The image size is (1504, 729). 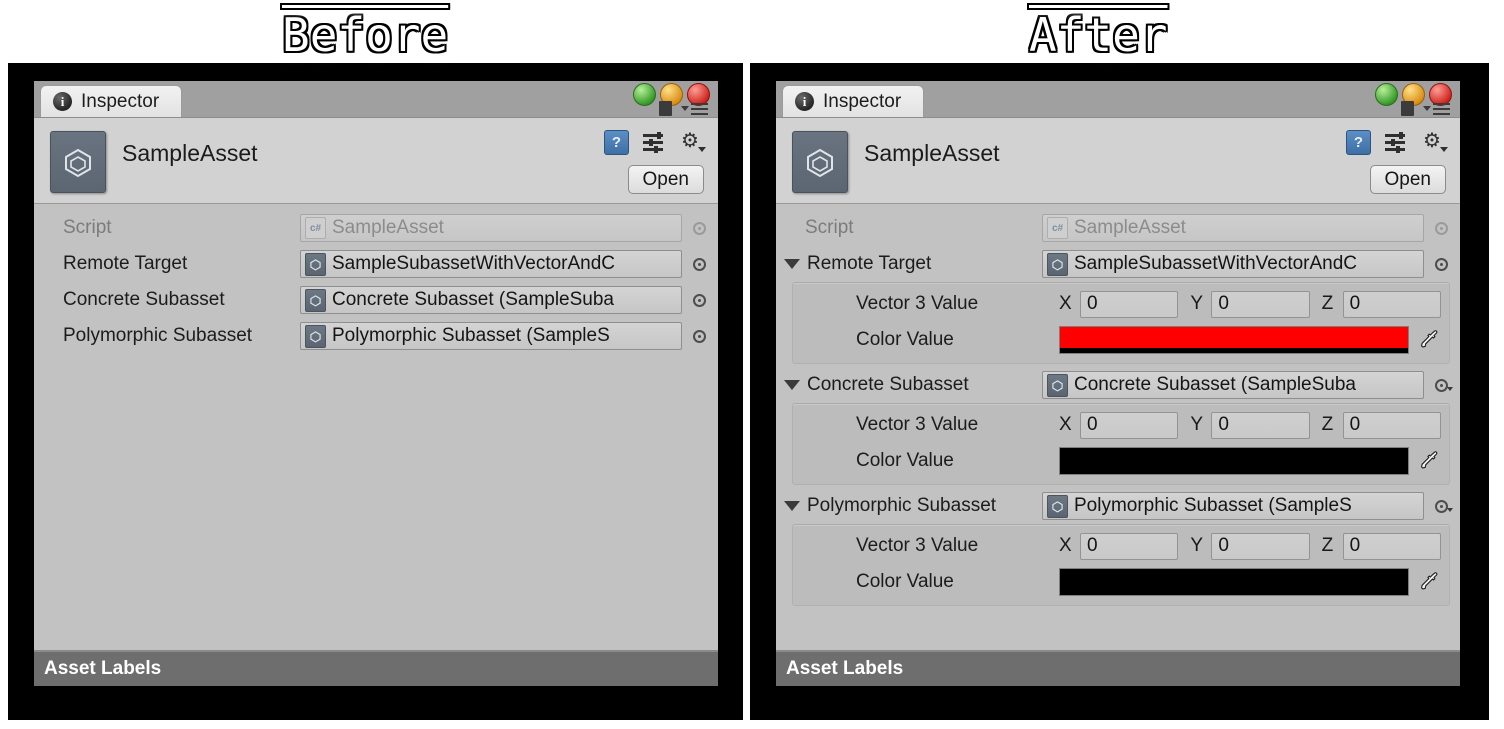 What do you see at coordinates (792, 385) in the screenshot?
I see `foldout-triangle-icon-concrete-subasset` at bounding box center [792, 385].